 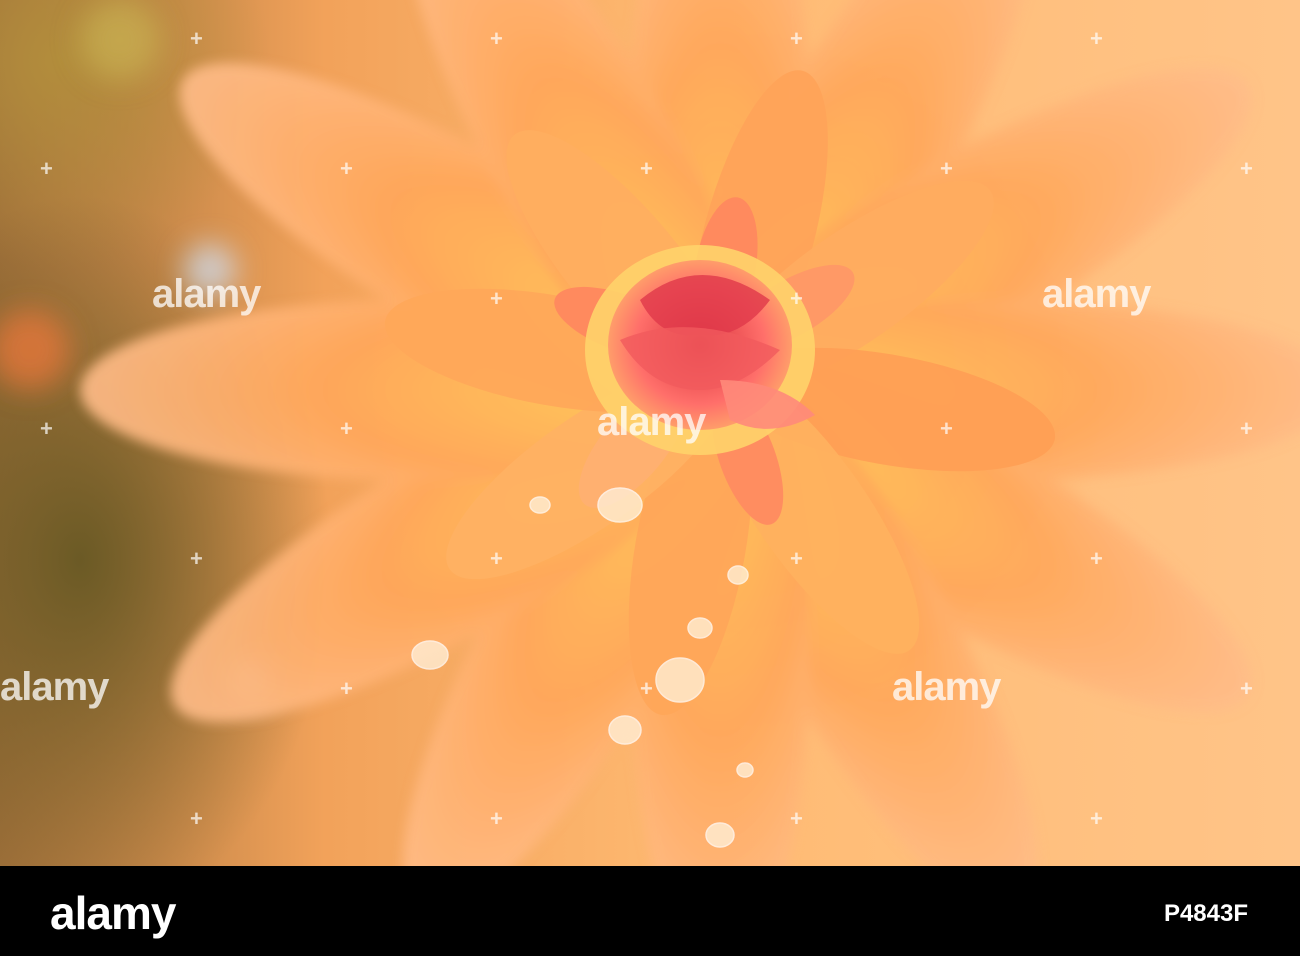 What do you see at coordinates (1205, 913) in the screenshot?
I see `image-id: P4843F` at bounding box center [1205, 913].